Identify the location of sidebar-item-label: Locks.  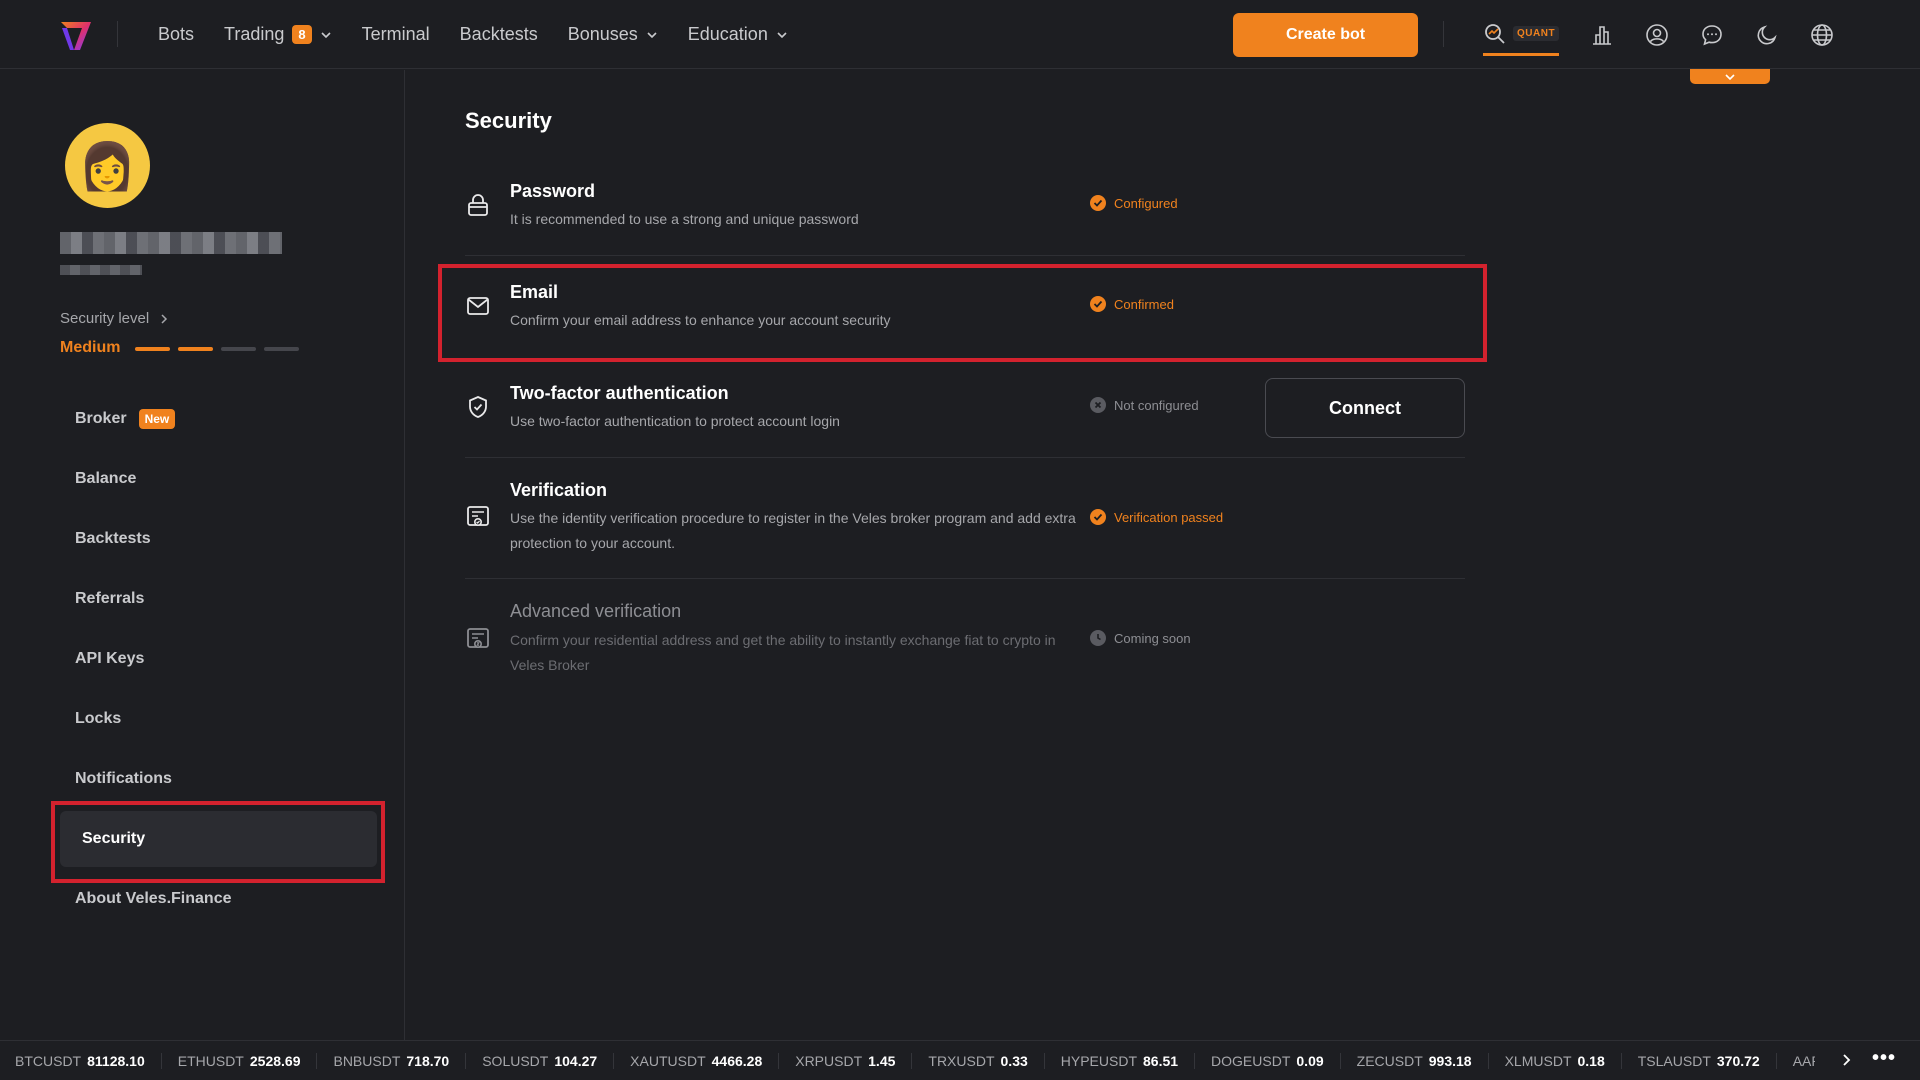
(98, 718).